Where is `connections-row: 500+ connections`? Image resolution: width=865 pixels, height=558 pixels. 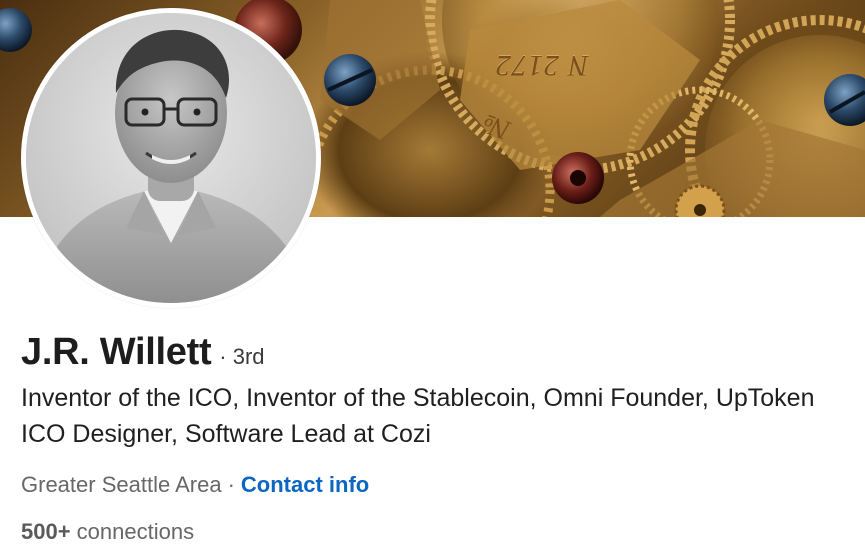 connections-row: 500+ connections is located at coordinates (107, 532).